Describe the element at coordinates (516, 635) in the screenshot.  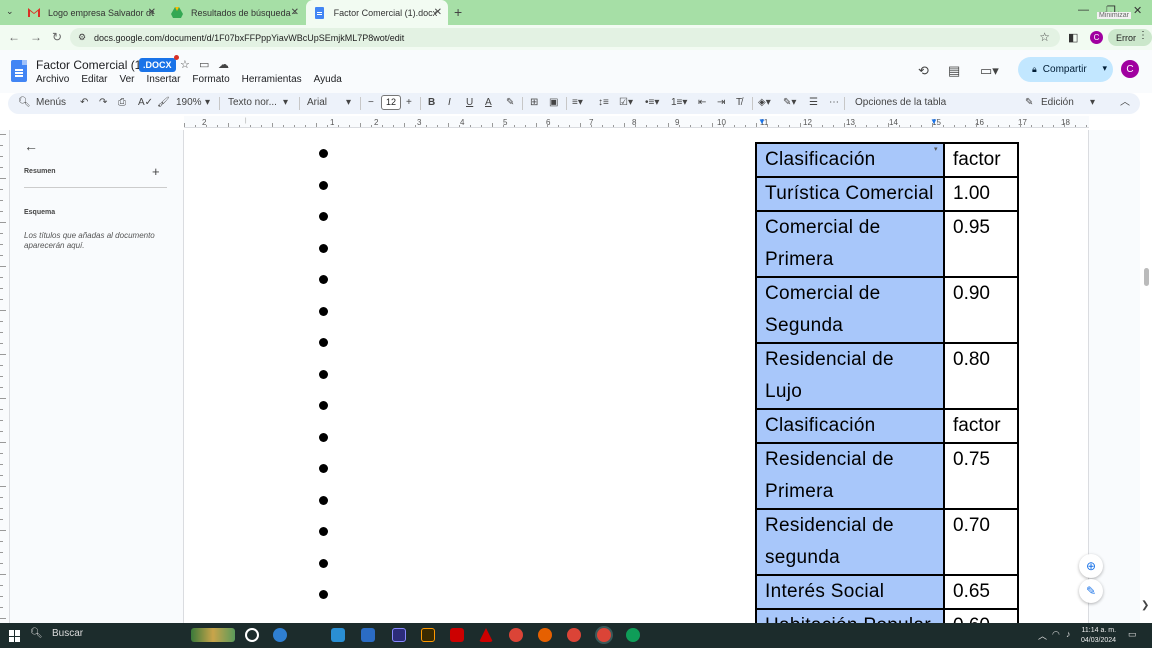
I see `chrome-icon` at that location.